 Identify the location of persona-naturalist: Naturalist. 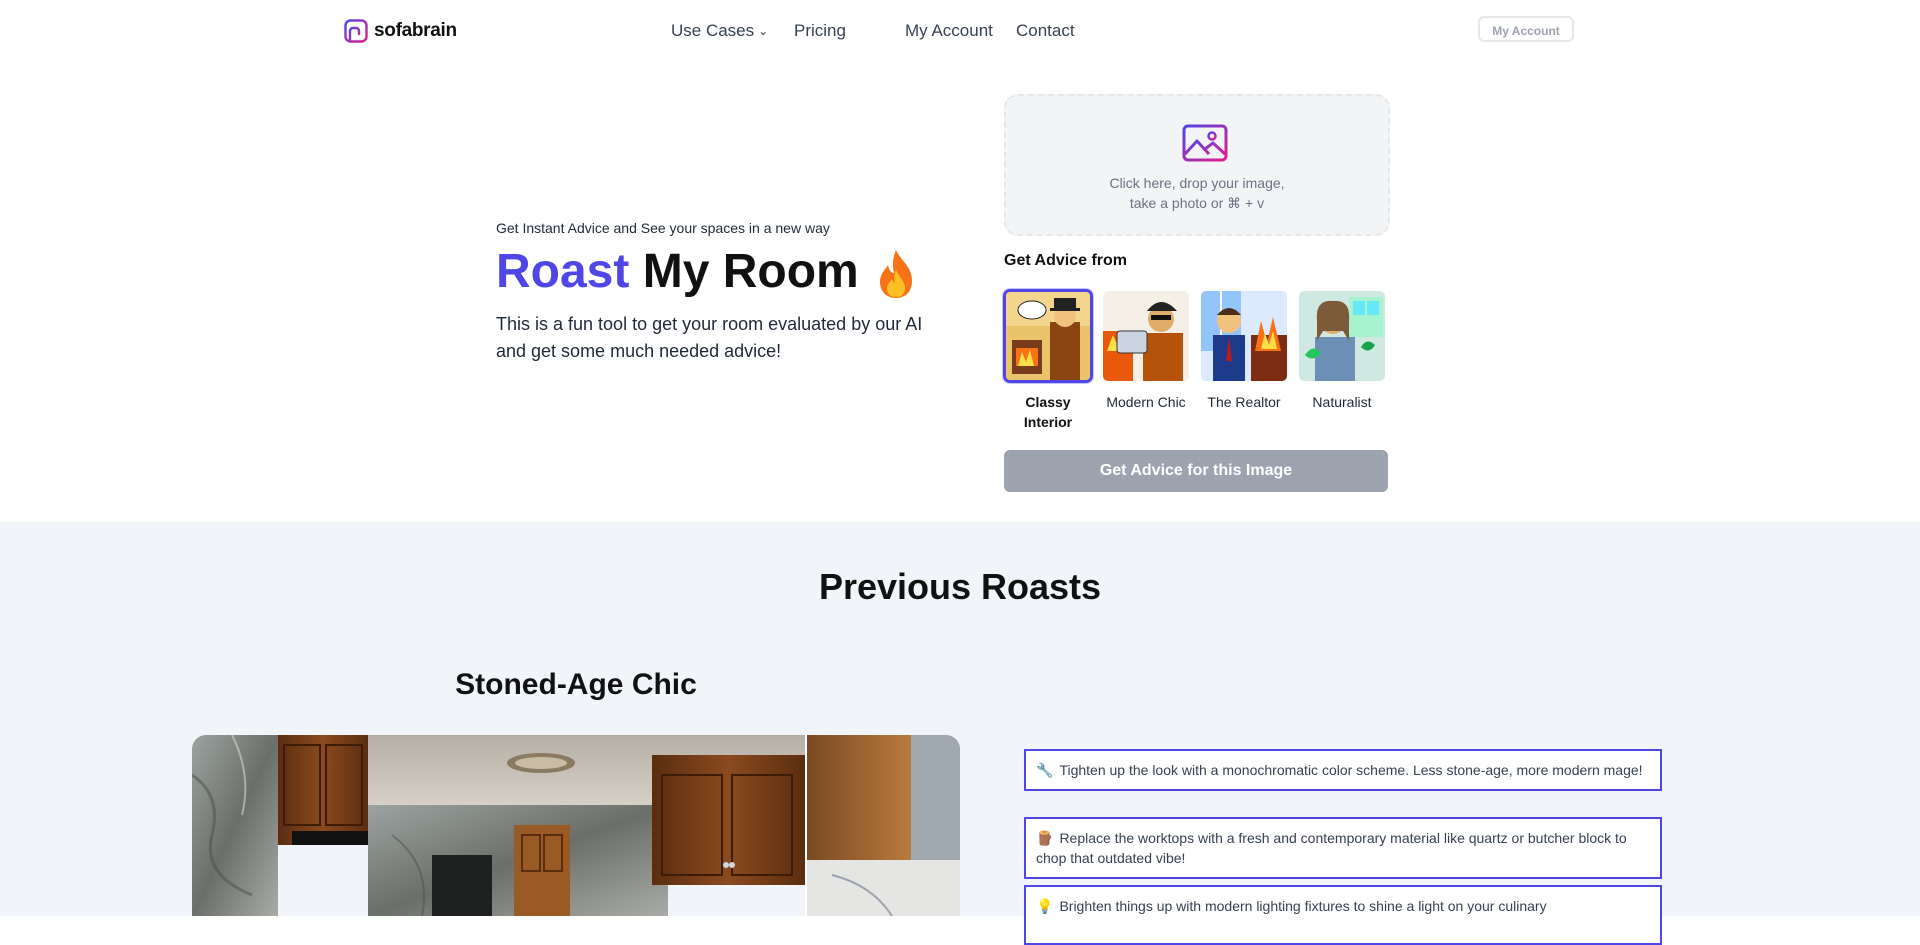
(1342, 350).